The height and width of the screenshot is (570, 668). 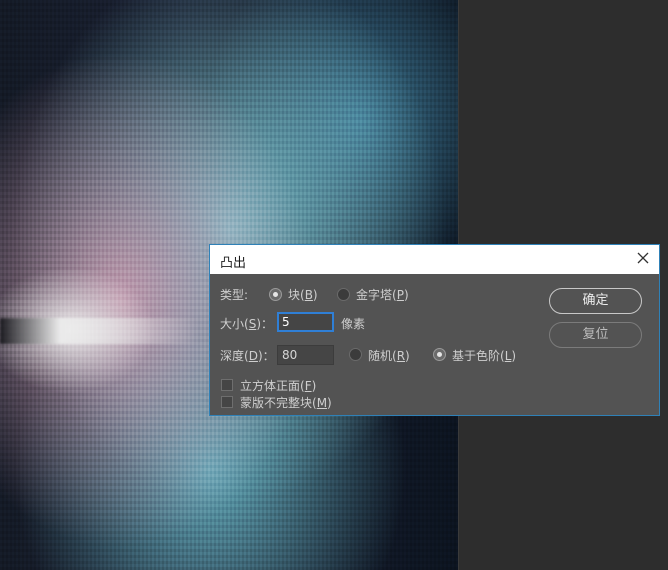 What do you see at coordinates (275, 294) in the screenshot?
I see `type-block-radio` at bounding box center [275, 294].